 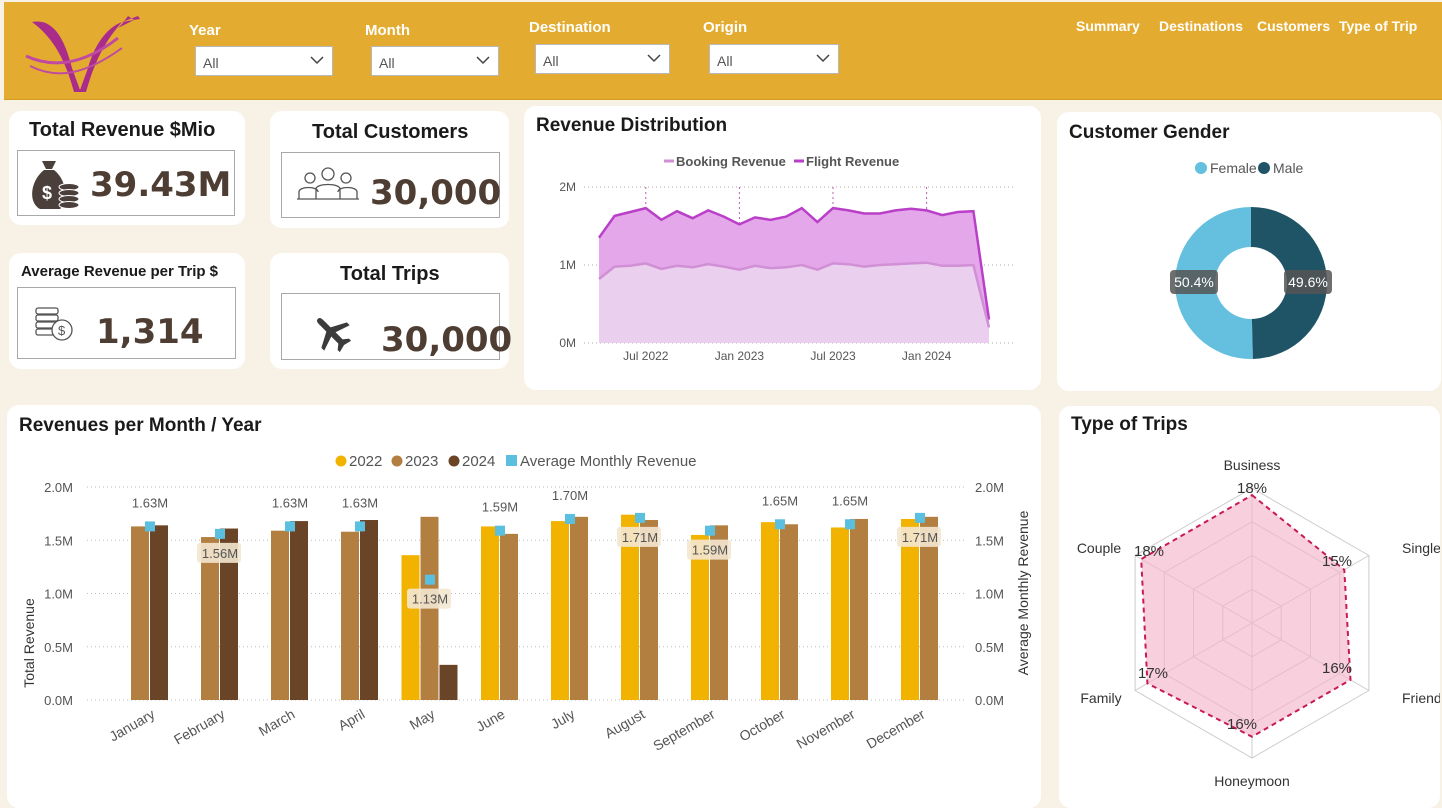 What do you see at coordinates (264, 61) in the screenshot?
I see `filter-year-select: All` at bounding box center [264, 61].